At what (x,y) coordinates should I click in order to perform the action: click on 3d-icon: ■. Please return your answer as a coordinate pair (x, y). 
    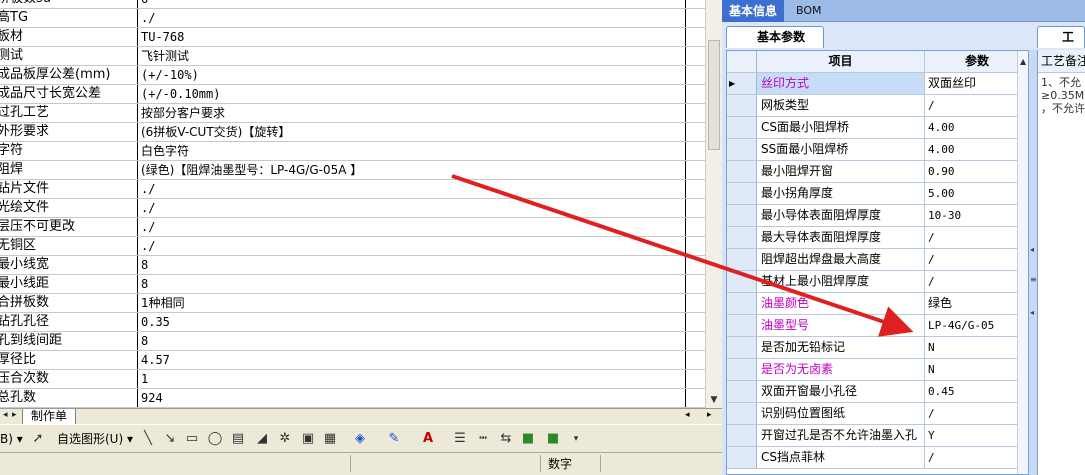
    Looking at the image, I should click on (553, 439).